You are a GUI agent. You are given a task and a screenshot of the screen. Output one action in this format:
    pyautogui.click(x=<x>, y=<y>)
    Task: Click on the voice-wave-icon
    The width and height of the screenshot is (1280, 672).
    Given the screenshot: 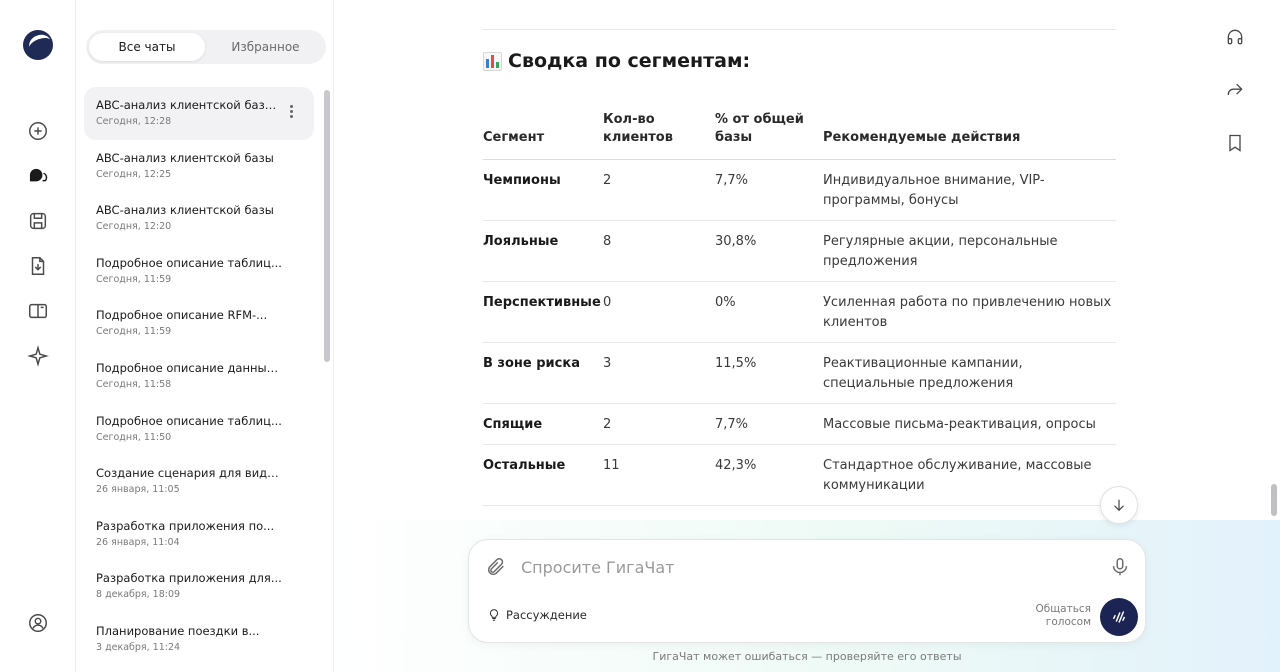 What is the action you would take?
    pyautogui.click(x=1119, y=617)
    